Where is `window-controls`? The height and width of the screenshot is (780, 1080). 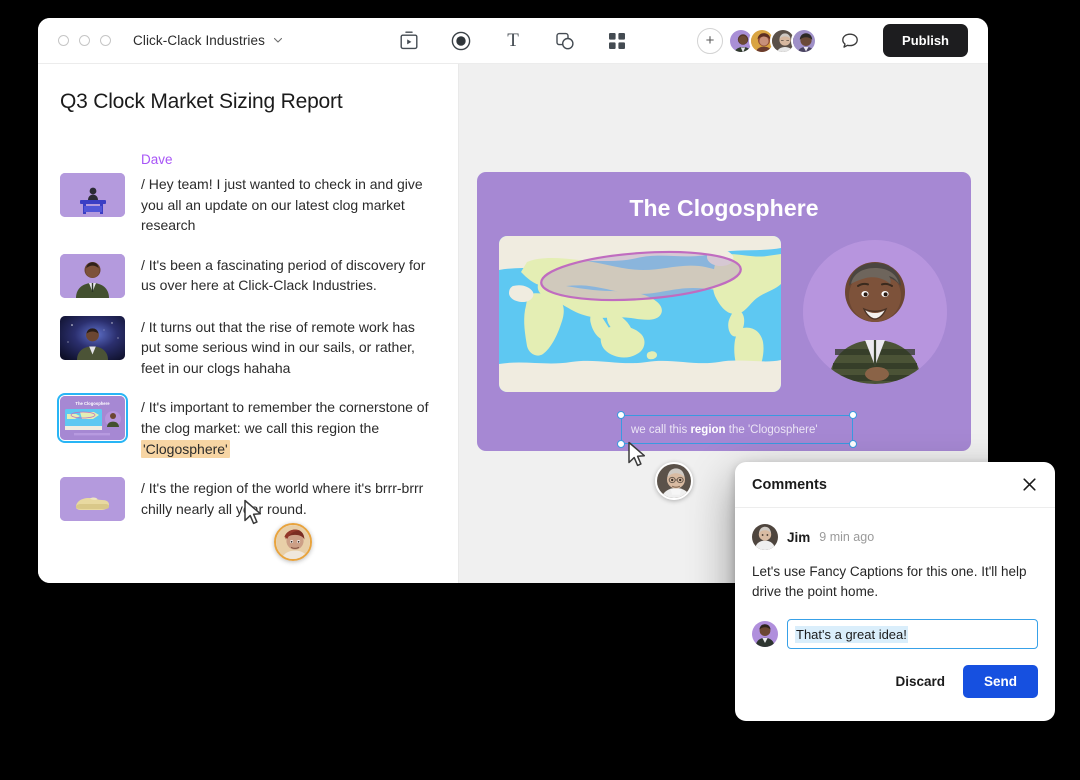
window-controls is located at coordinates (84, 40).